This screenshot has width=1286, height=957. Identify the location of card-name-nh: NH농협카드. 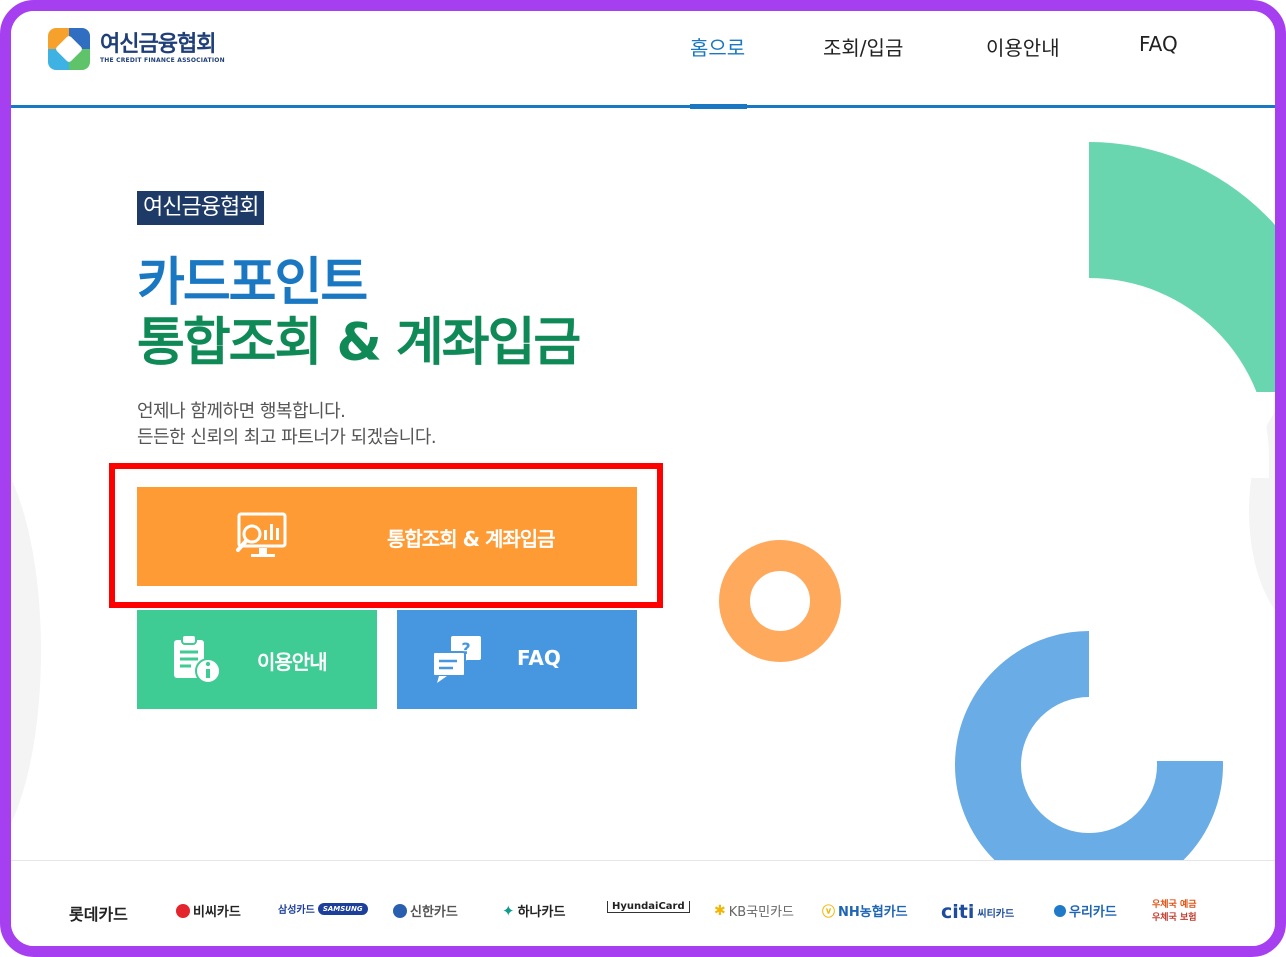
(873, 912).